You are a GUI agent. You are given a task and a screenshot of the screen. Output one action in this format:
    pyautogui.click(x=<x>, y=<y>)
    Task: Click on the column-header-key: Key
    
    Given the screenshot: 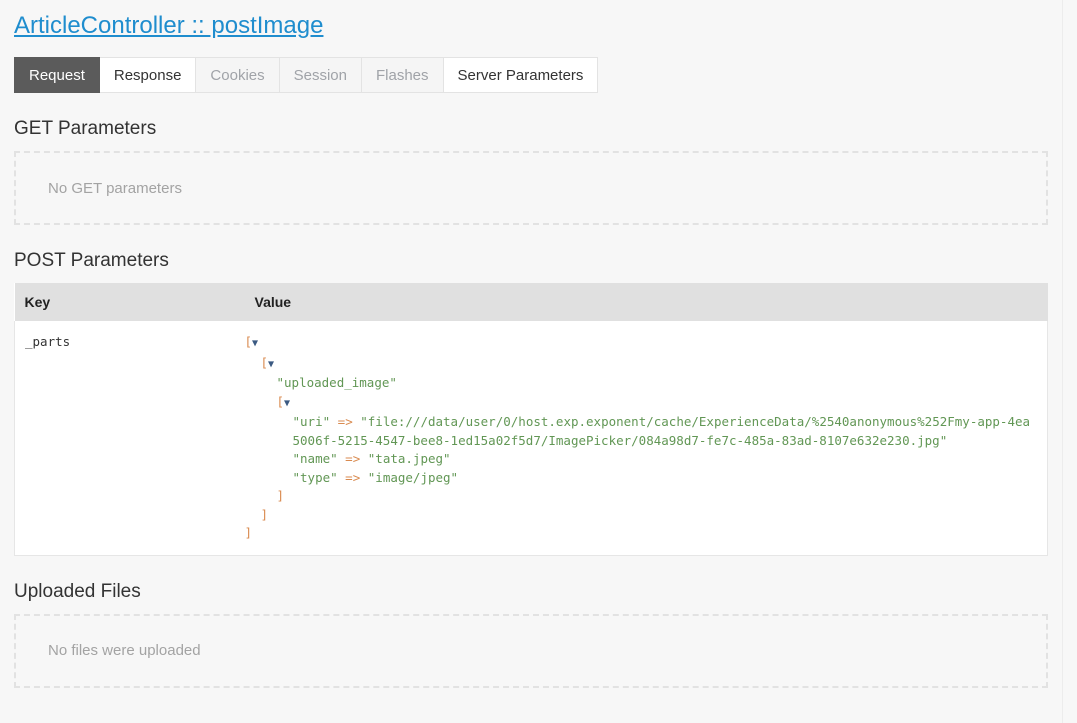 What is the action you would take?
    pyautogui.click(x=129, y=302)
    